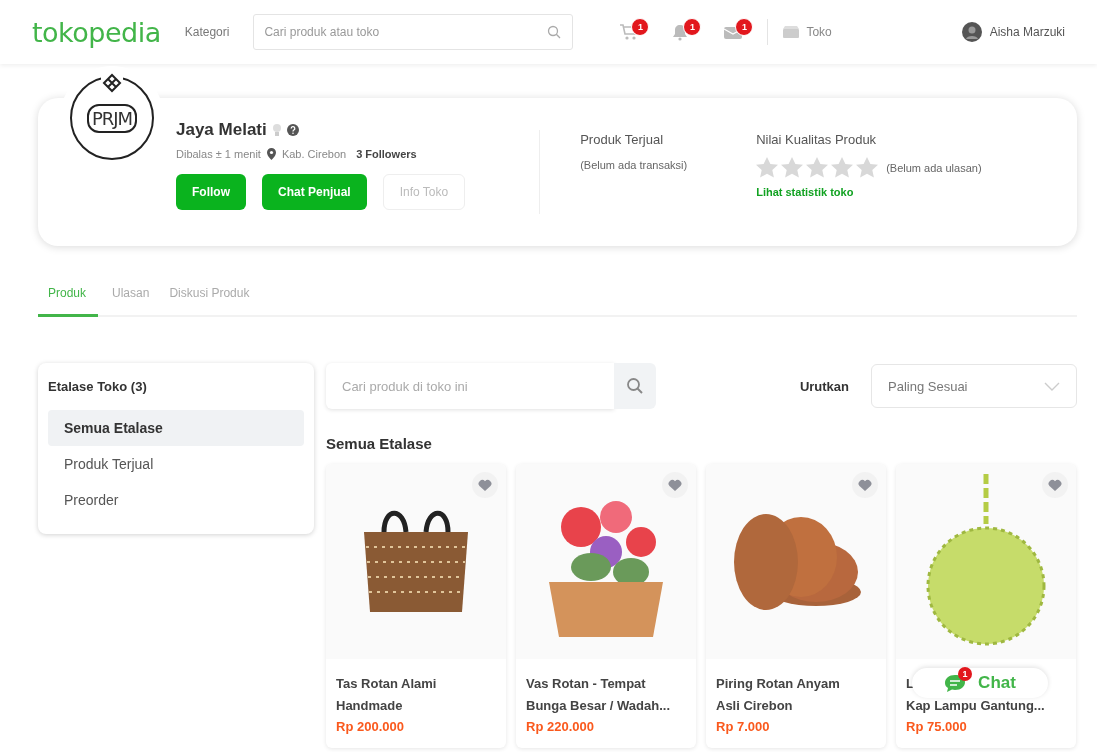  I want to click on location-pin-icon, so click(271, 154).